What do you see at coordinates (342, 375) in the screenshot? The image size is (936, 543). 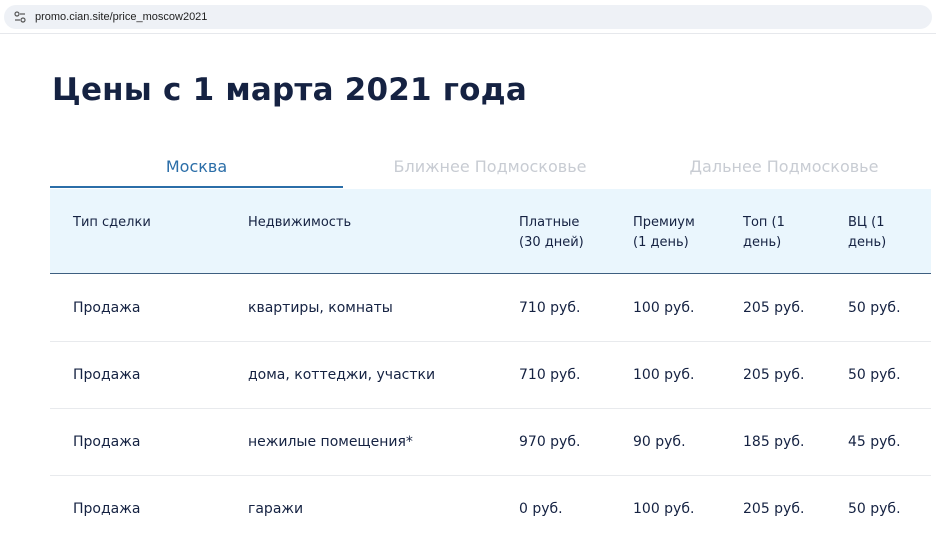 I see `cell-property: дома, коттеджи, участки` at bounding box center [342, 375].